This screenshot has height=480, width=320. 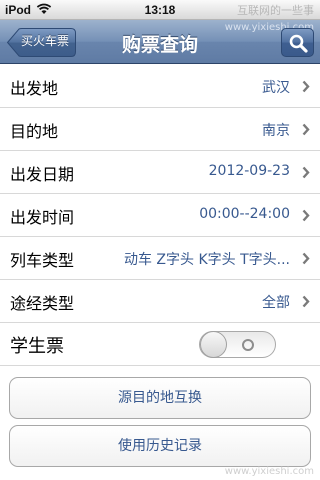 What do you see at coordinates (160, 398) in the screenshot?
I see `swap-stations-button: 源目的地互换` at bounding box center [160, 398].